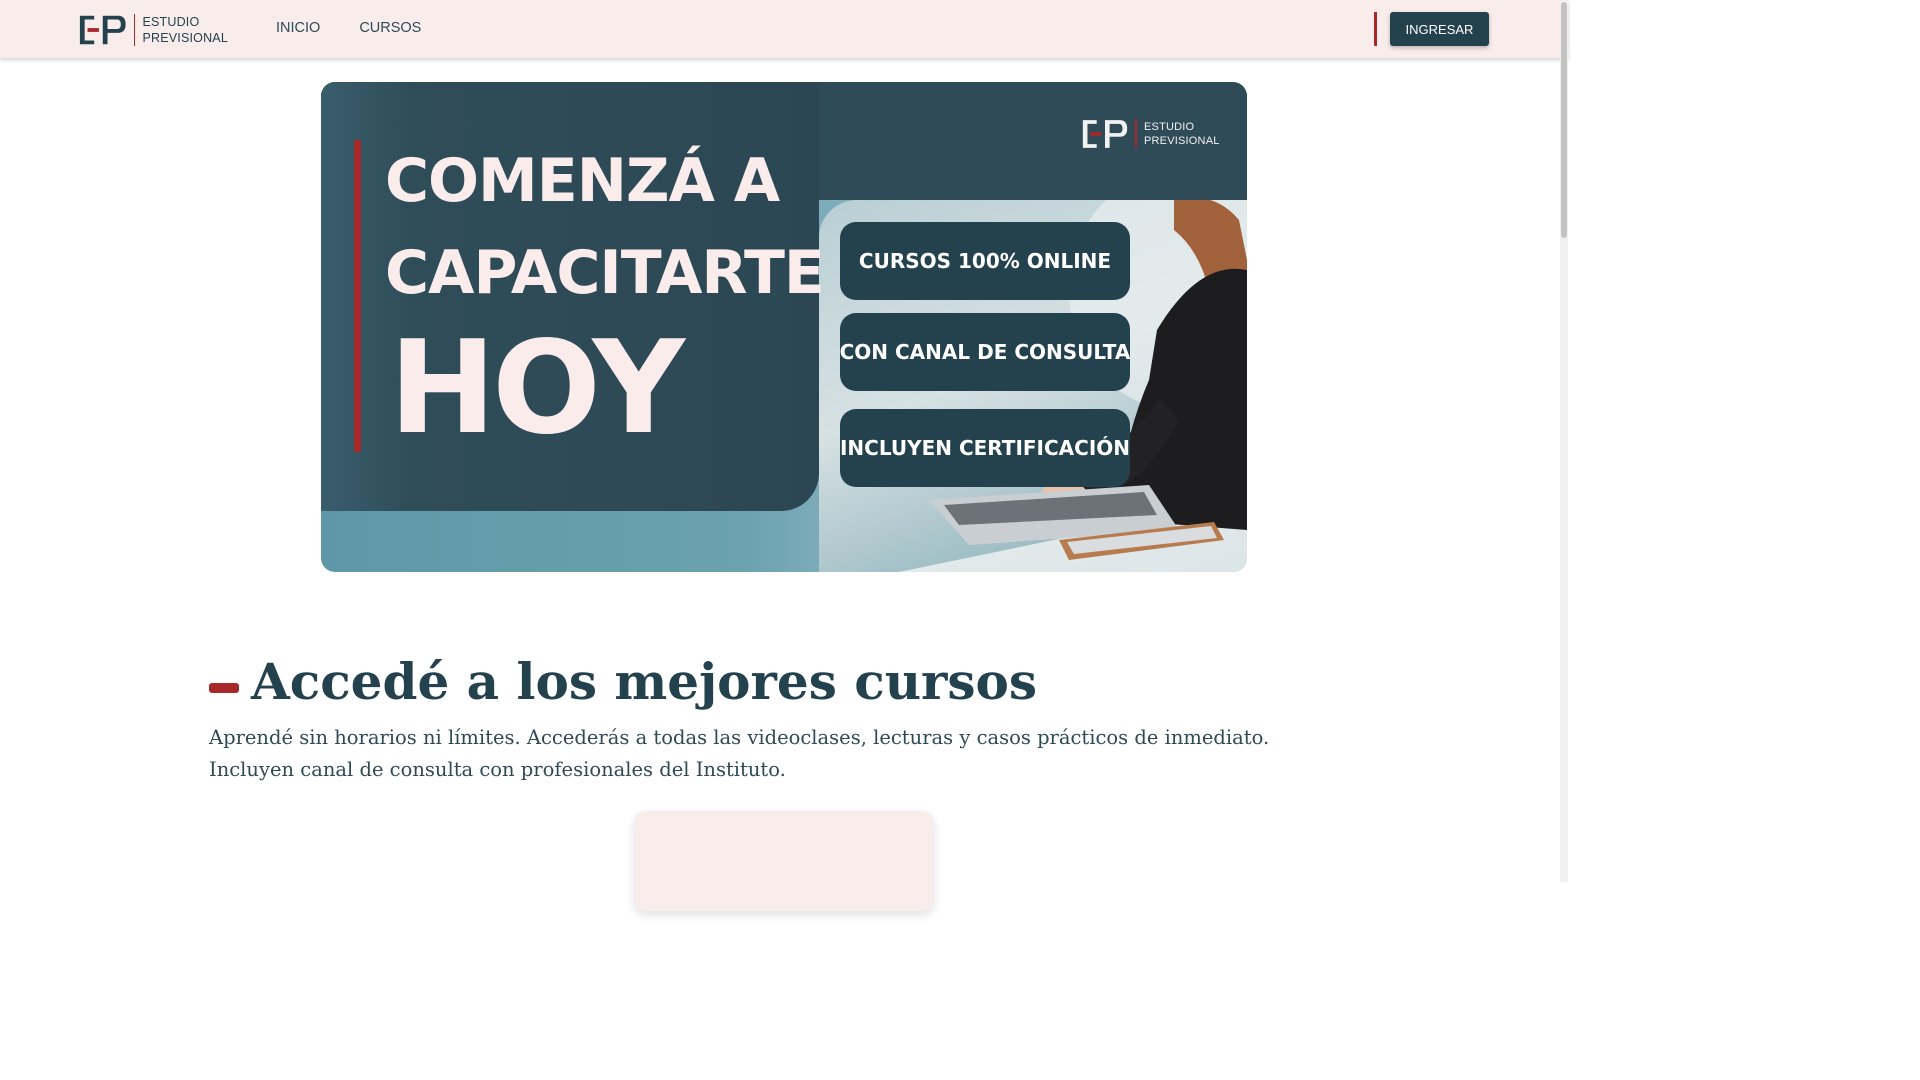  What do you see at coordinates (985, 448) in the screenshot?
I see `feature-pill-certificacion: INCLUYEN CERTIFICACIÓN` at bounding box center [985, 448].